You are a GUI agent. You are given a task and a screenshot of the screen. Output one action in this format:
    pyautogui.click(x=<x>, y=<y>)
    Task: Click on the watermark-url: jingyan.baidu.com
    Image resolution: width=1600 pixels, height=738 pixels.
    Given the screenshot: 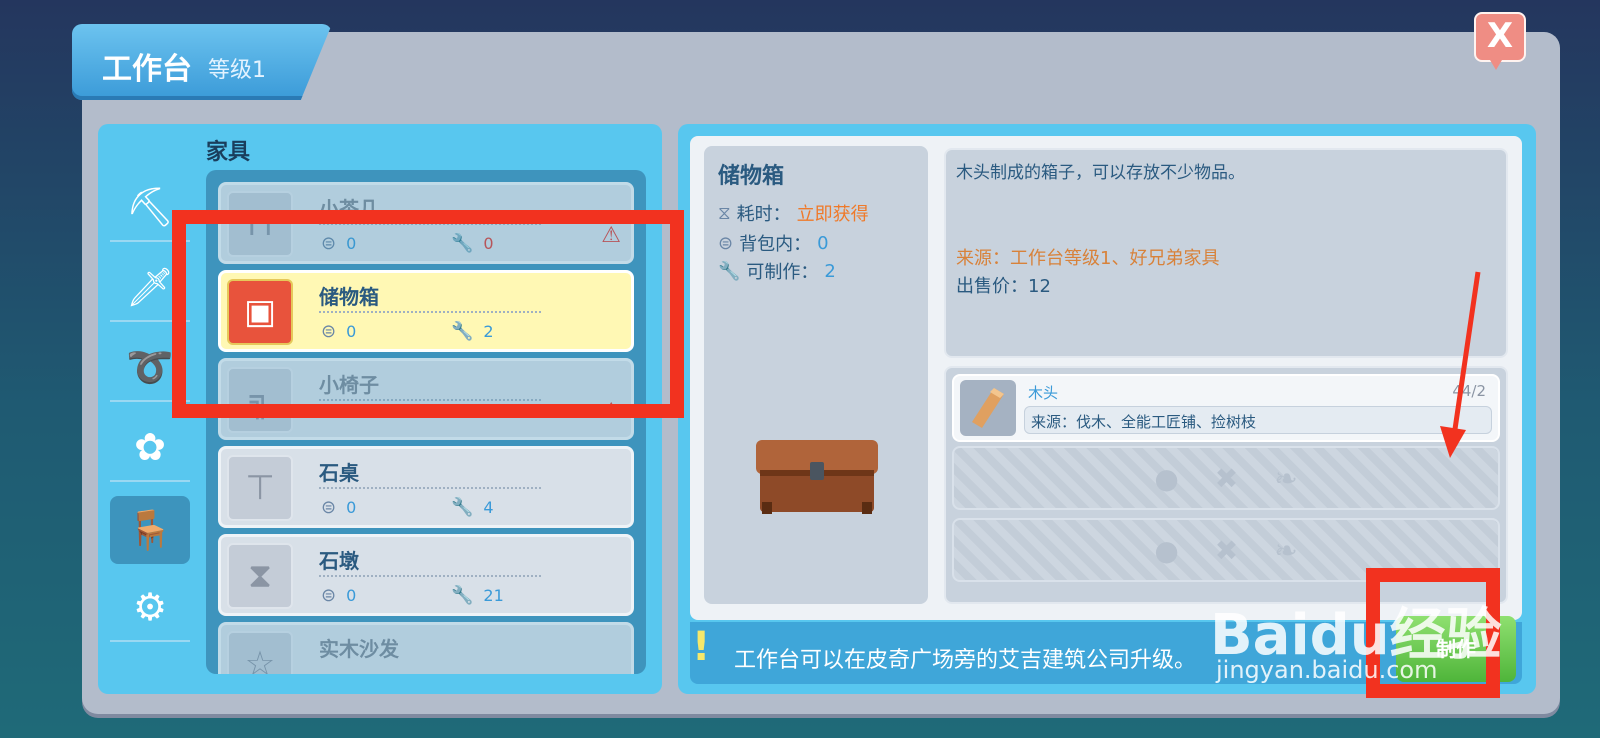 What is the action you would take?
    pyautogui.click(x=1327, y=670)
    